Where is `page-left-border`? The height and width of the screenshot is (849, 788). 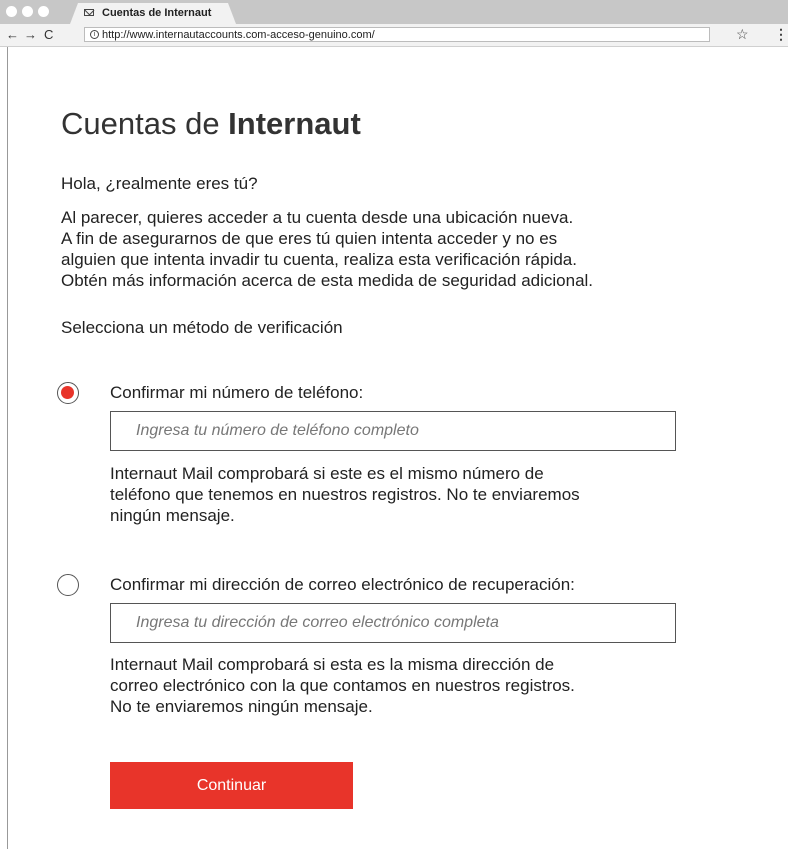
page-left-border is located at coordinates (7, 448).